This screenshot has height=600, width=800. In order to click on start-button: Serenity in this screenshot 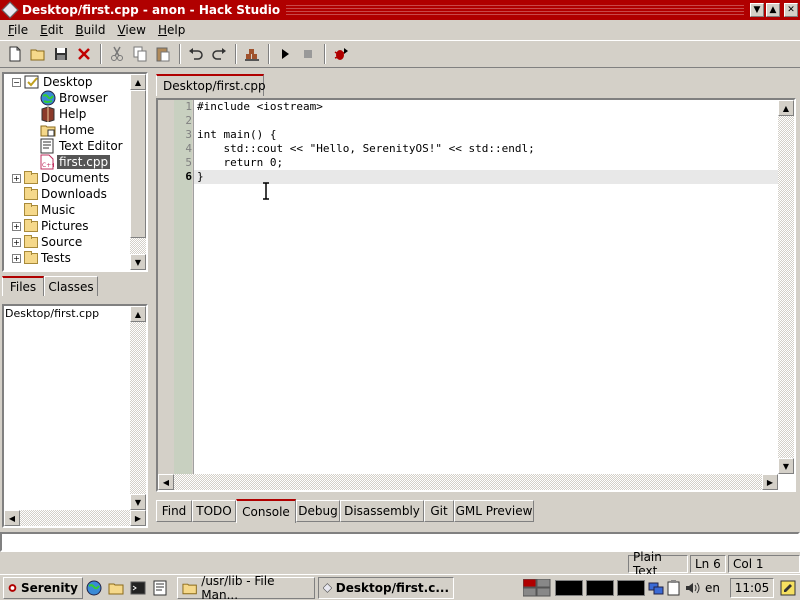, I will do `click(43, 587)`.